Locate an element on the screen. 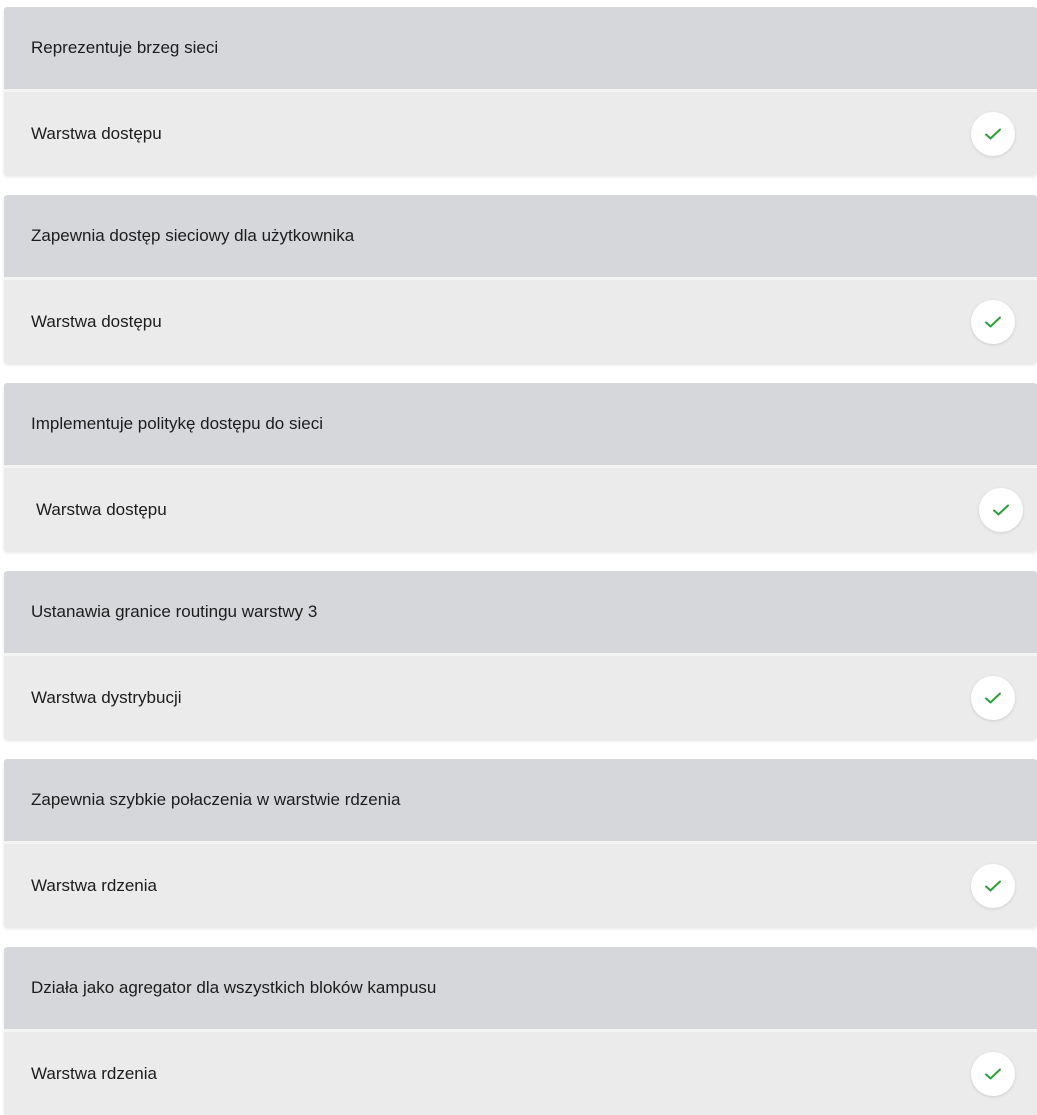  match-answer-row: Warstwa dystrybucji is located at coordinates (520, 697).